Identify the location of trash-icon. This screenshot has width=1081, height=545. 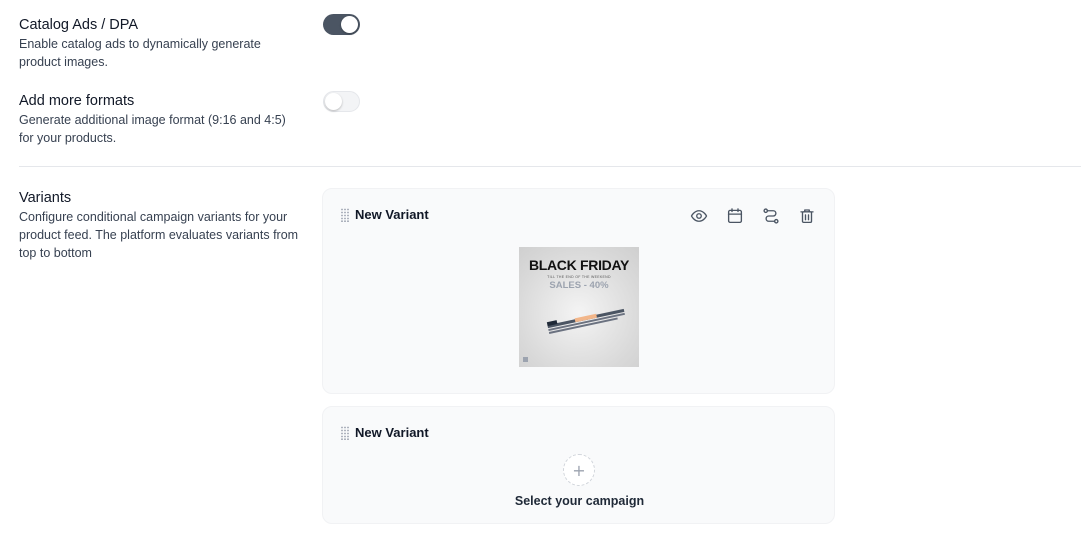
(807, 216).